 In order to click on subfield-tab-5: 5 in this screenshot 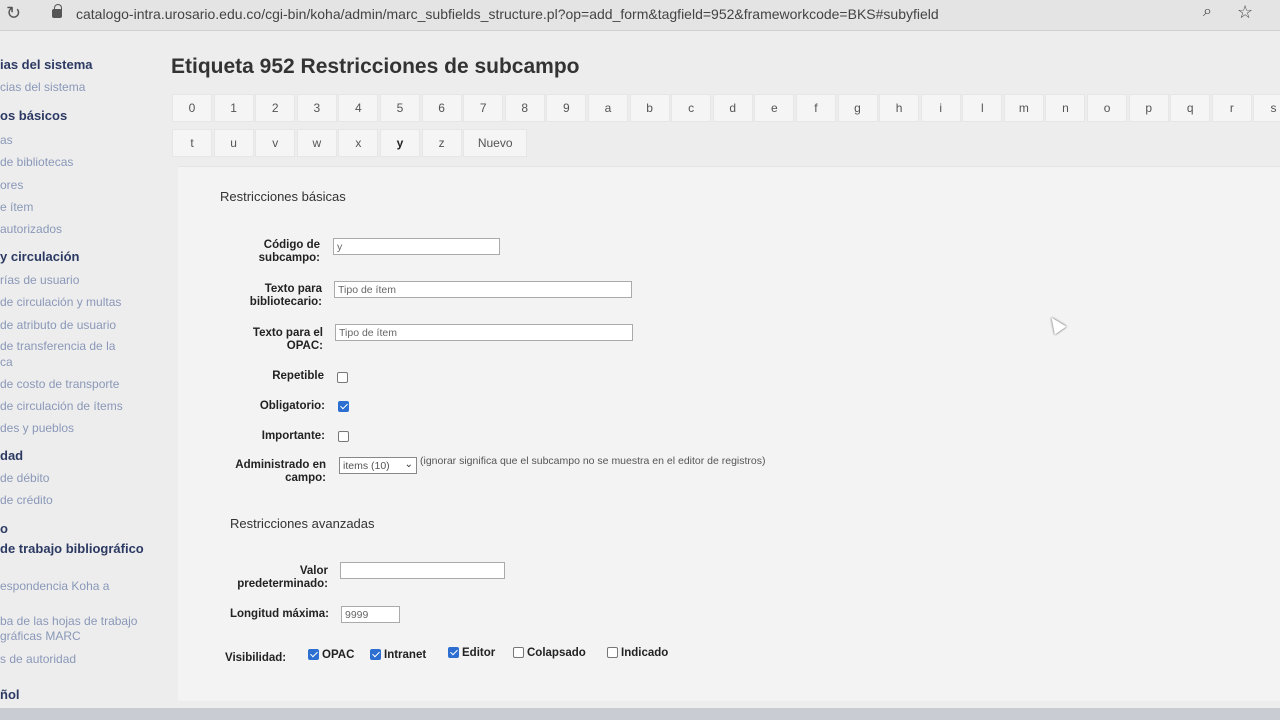, I will do `click(399, 108)`.